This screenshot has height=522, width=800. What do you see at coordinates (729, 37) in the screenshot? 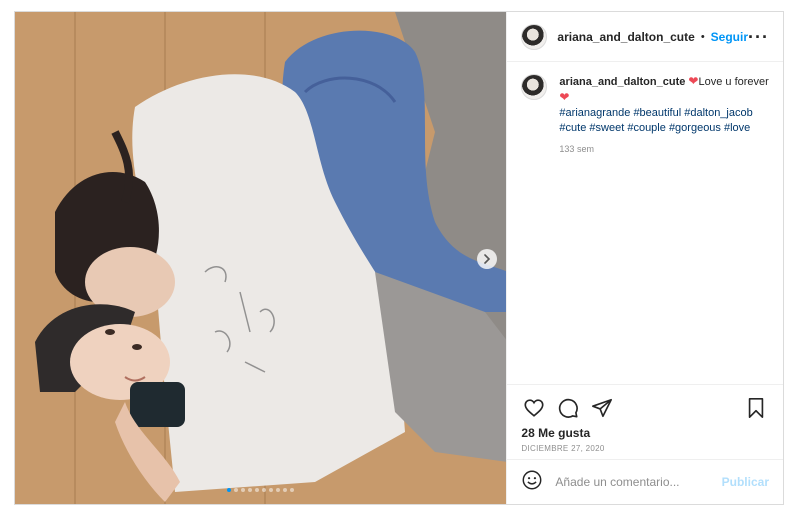
I see `follow-button: Seguir` at bounding box center [729, 37].